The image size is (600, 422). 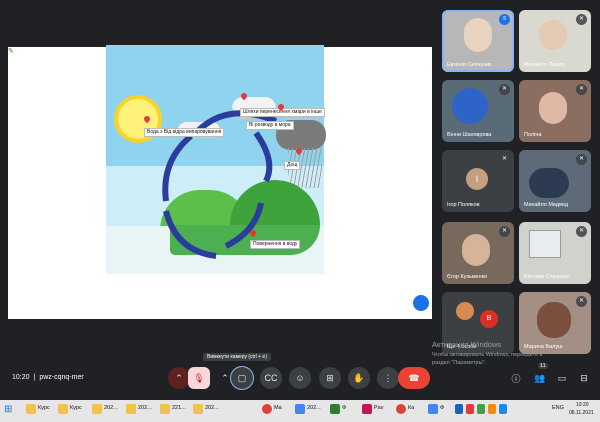 I want to click on participant-name: Евгенія Сипчуник, so click(x=469, y=65).